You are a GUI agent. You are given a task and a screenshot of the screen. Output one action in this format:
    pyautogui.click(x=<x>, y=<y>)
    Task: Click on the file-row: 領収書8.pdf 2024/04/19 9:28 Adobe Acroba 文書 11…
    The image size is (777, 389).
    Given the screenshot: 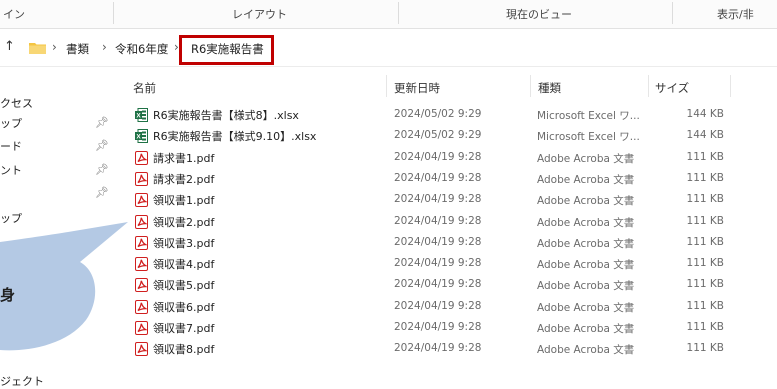 What is the action you would take?
    pyautogui.click(x=446, y=348)
    